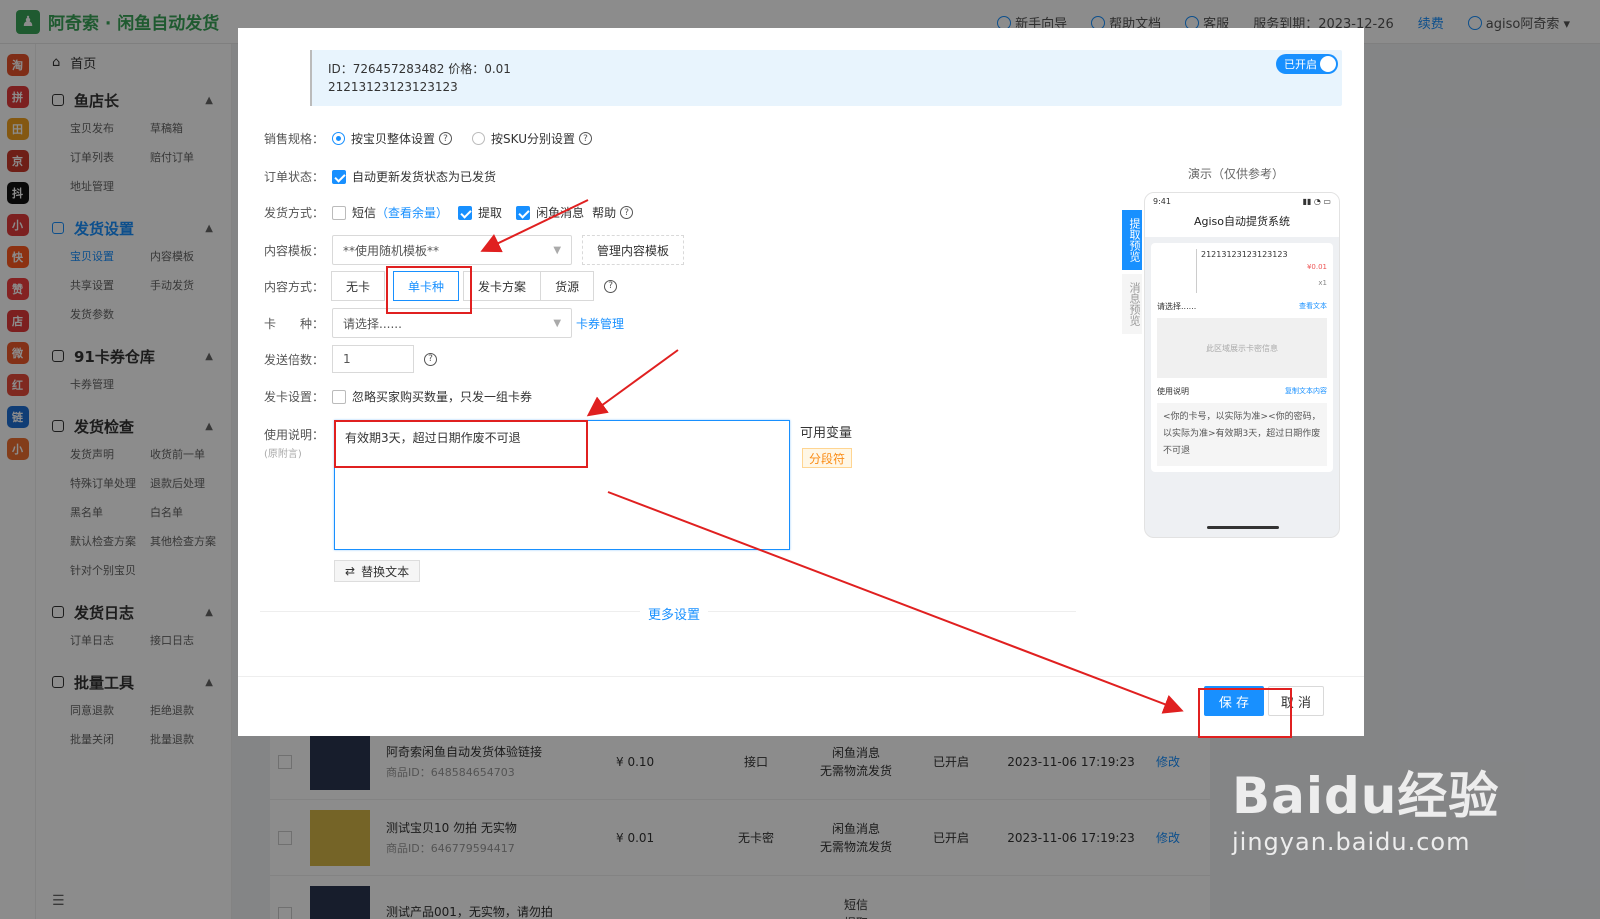 This screenshot has height=919, width=1600. What do you see at coordinates (393, 87) in the screenshot?
I see `product-name: 21213123123123123` at bounding box center [393, 87].